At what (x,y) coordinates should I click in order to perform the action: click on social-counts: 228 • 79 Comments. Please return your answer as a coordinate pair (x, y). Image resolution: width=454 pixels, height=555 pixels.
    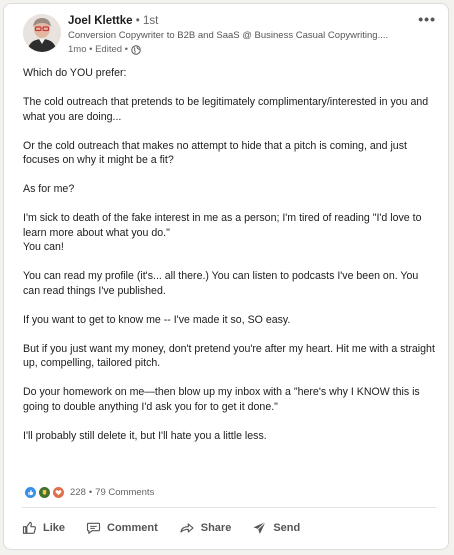
    Looking at the image, I should click on (89, 492).